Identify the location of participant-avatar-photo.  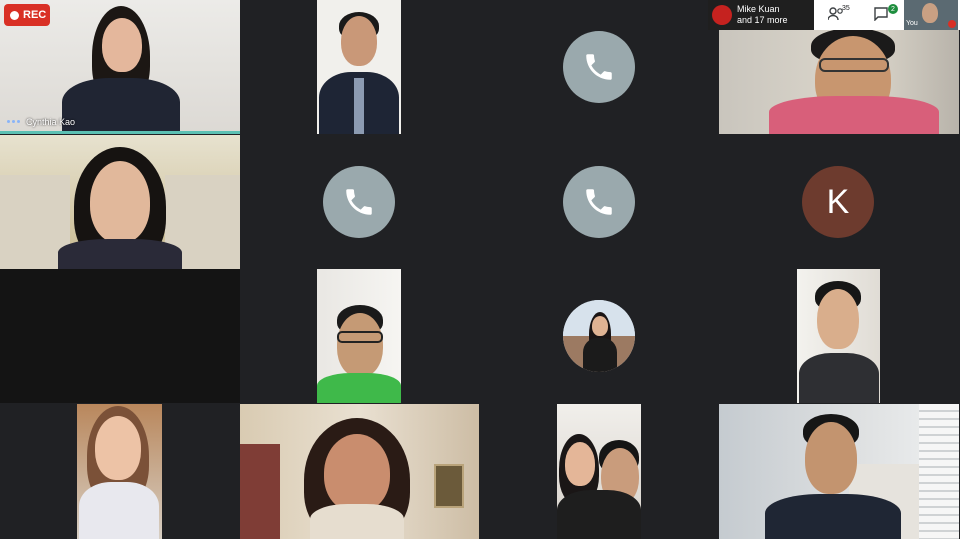
(599, 336).